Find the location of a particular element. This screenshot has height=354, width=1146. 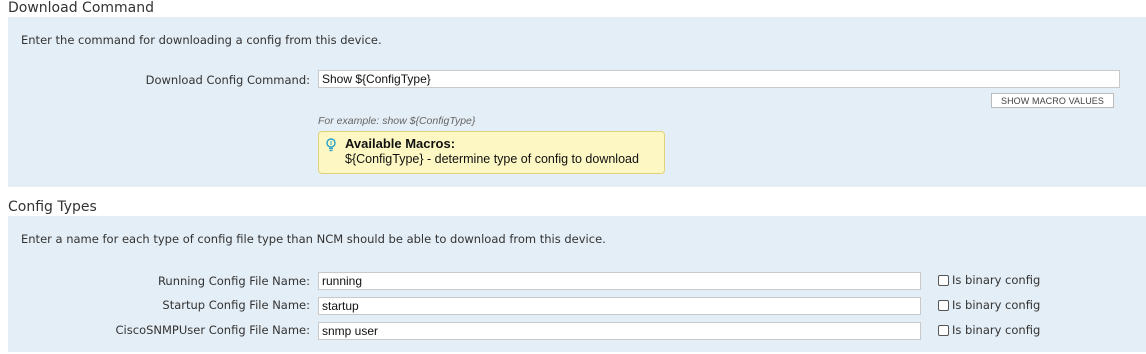

running-config-label: Running Config File Name: is located at coordinates (233, 281).